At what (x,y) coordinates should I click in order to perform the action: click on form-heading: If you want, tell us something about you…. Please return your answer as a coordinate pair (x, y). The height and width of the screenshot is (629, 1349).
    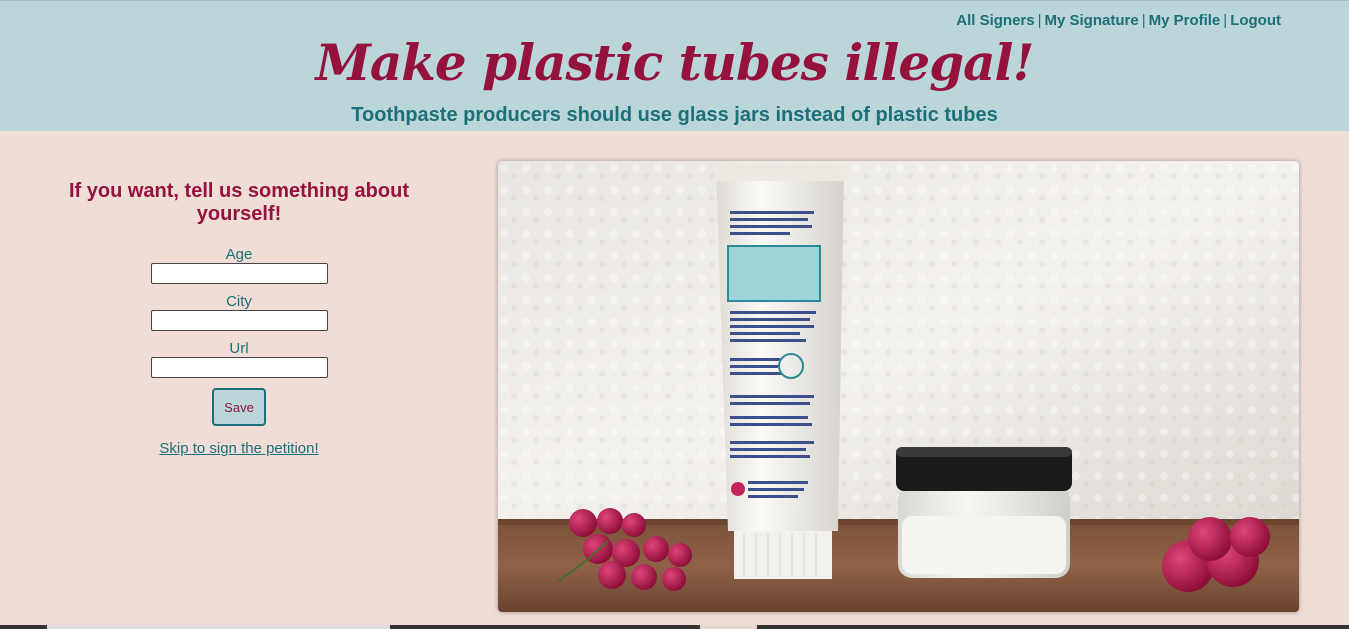
    Looking at the image, I should click on (238, 202).